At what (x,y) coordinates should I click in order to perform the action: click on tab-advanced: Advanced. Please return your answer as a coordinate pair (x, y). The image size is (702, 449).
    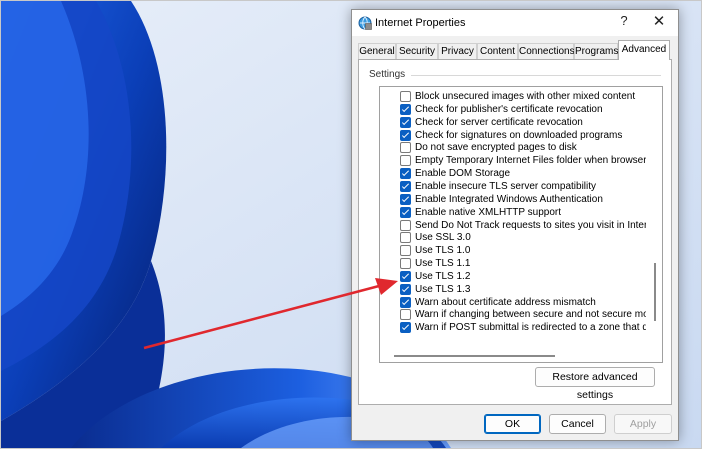
    Looking at the image, I should click on (644, 50).